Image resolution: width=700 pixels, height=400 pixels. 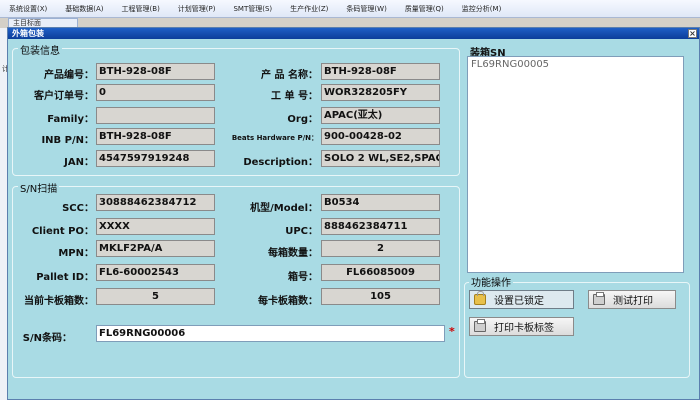 I want to click on beats-hardware-label: Beats Hardware P/N：, so click(x=274, y=138).